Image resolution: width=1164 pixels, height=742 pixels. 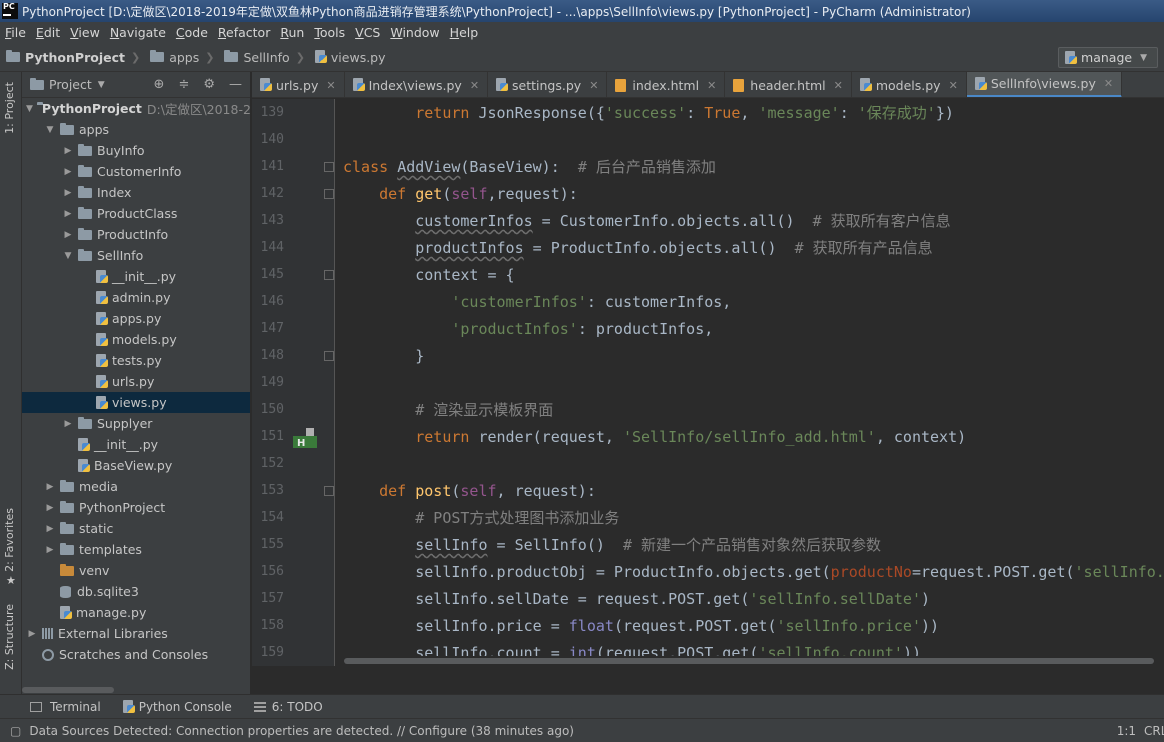 I want to click on menu-run: Run, so click(x=292, y=32).